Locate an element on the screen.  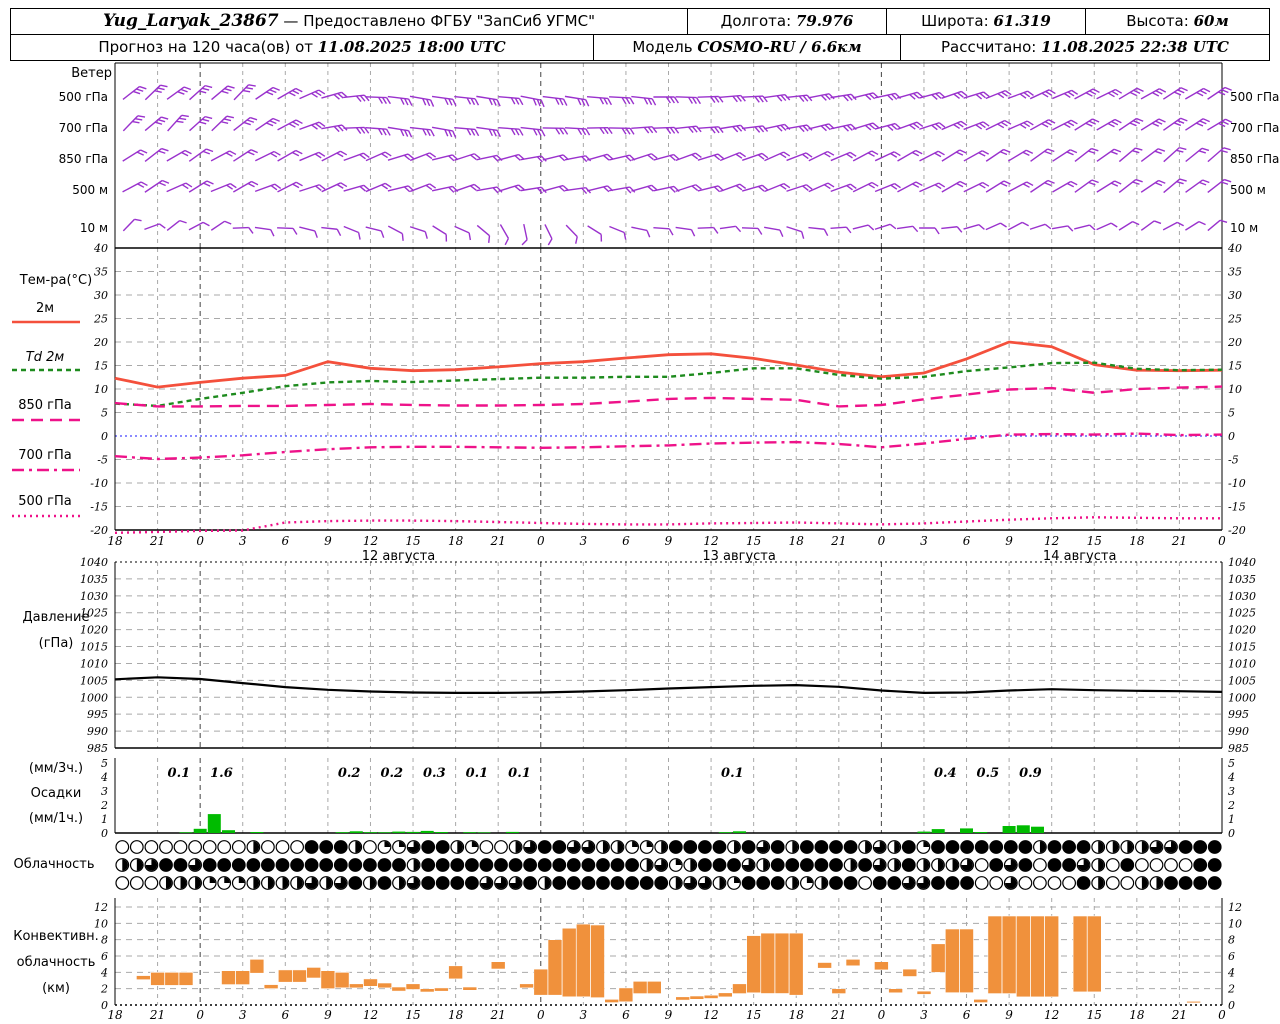
svg-text: 18 is located at coordinates (797, 1015).